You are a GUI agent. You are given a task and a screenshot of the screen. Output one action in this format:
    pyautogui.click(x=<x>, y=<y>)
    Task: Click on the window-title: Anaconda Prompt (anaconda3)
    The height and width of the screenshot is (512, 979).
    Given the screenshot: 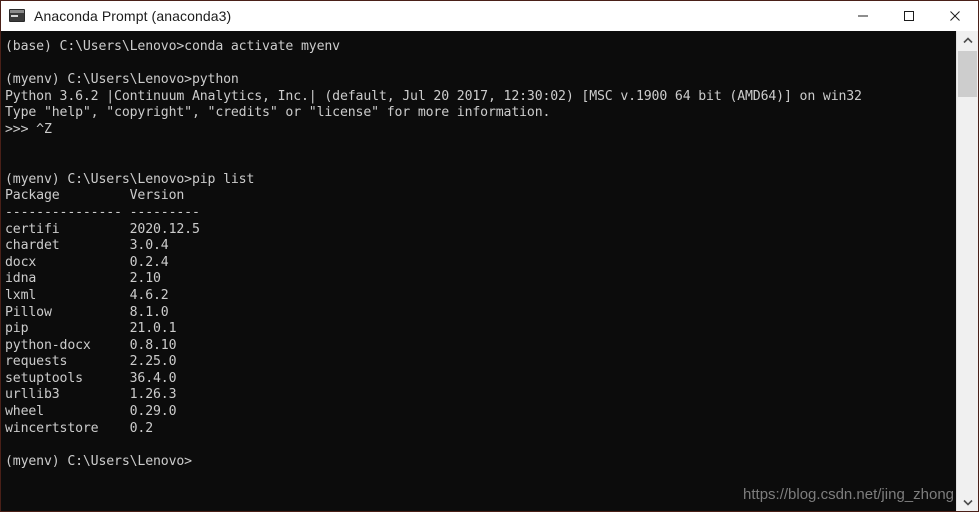 What is the action you would take?
    pyautogui.click(x=133, y=16)
    